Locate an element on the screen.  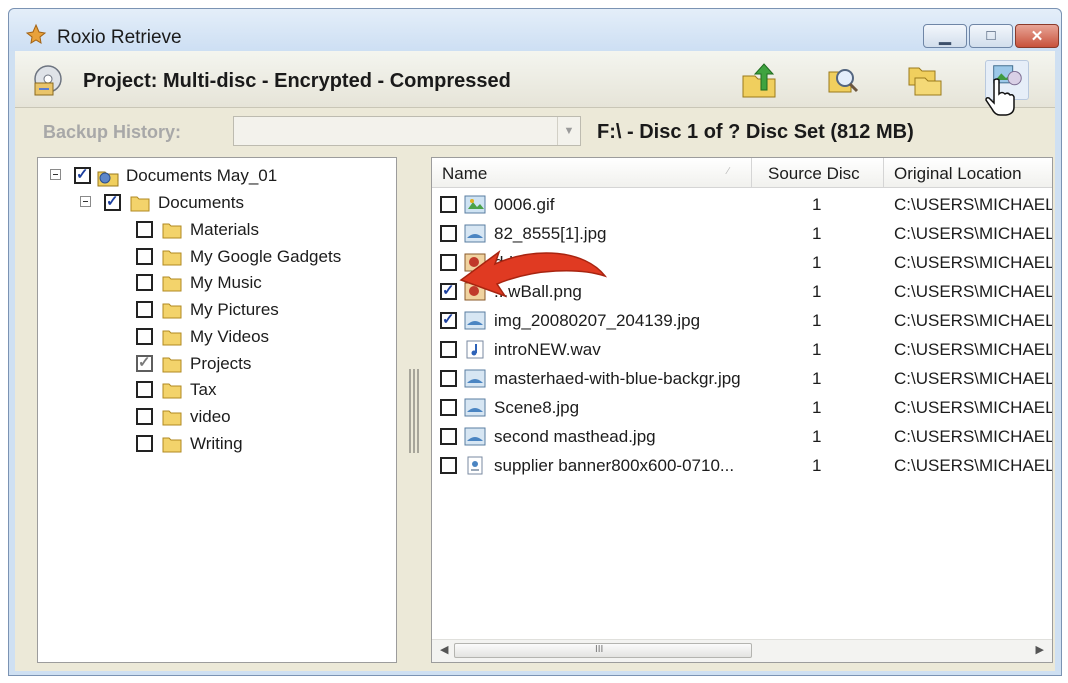
close-icon: ✕ is located at coordinates (1037, 36).